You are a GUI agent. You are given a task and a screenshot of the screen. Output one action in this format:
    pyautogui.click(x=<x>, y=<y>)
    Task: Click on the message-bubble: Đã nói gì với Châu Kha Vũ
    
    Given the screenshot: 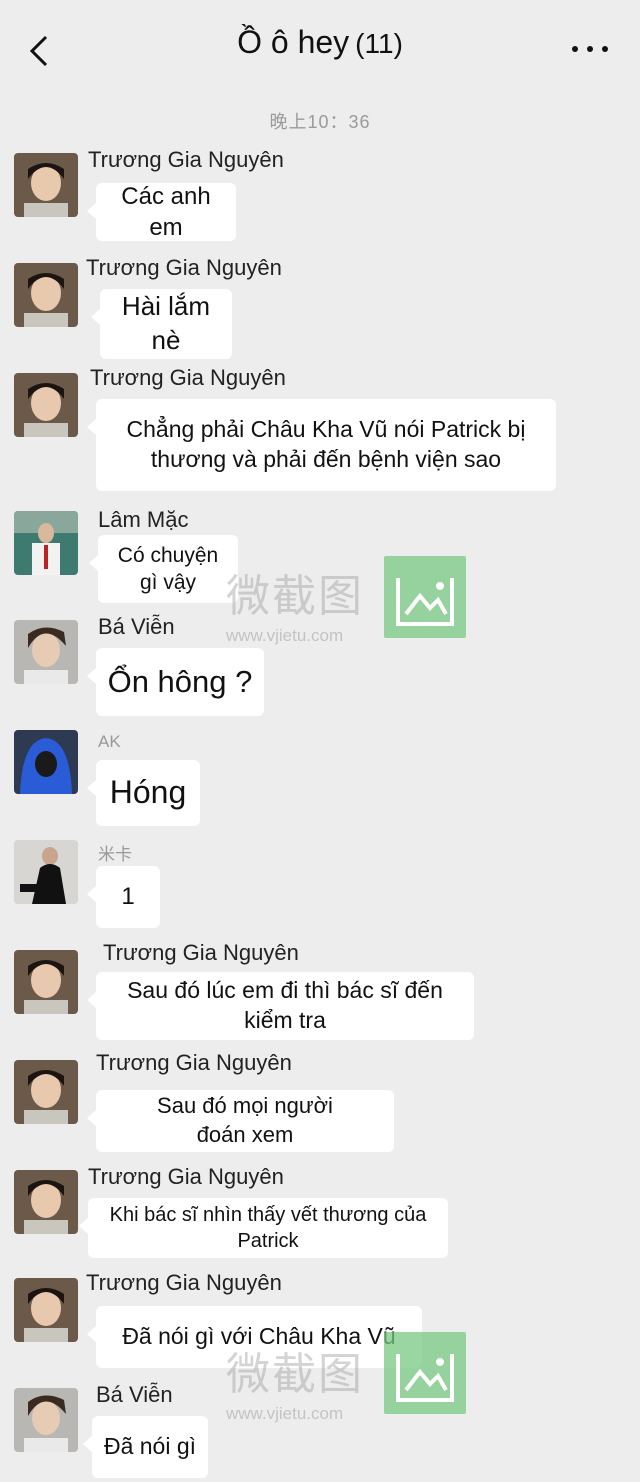 What is the action you would take?
    pyautogui.click(x=254, y=1337)
    